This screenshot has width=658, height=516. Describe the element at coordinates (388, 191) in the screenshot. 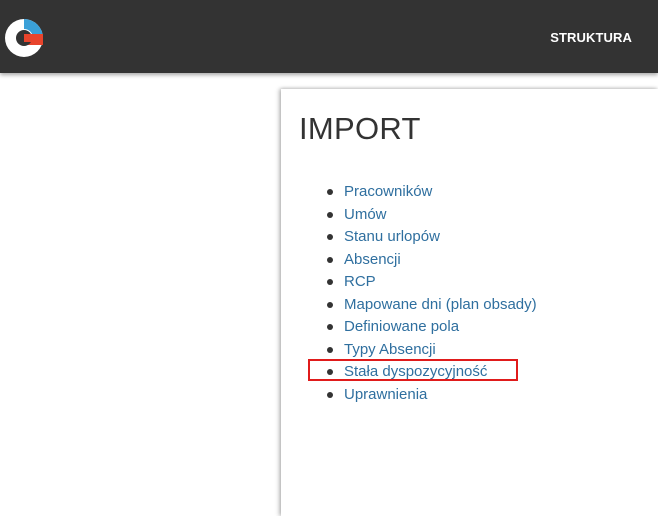

I see `import-link-pracownikow: Pracowników` at that location.